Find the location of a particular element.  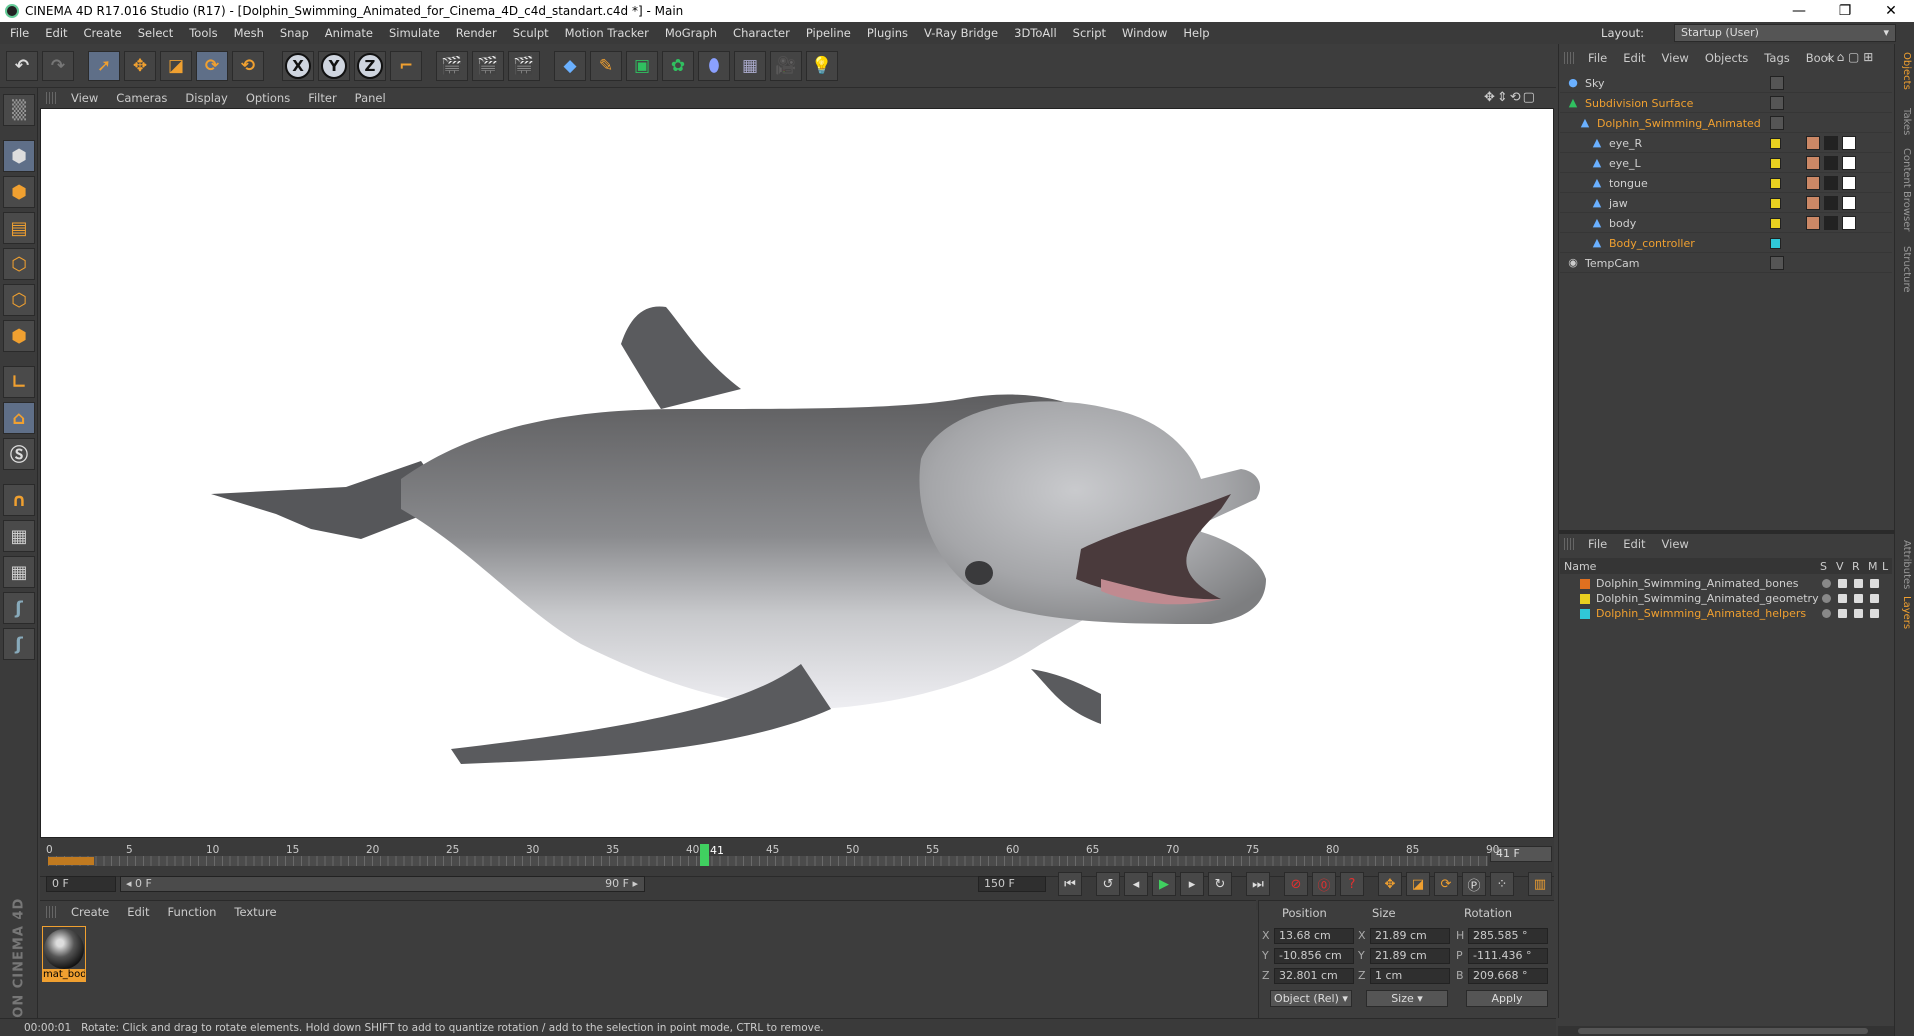

menu-create: Create is located at coordinates (103, 33).